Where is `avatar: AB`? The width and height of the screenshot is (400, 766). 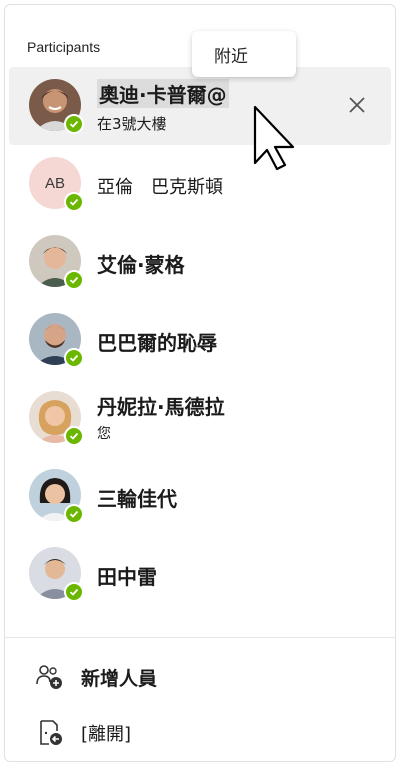 avatar: AB is located at coordinates (56, 184).